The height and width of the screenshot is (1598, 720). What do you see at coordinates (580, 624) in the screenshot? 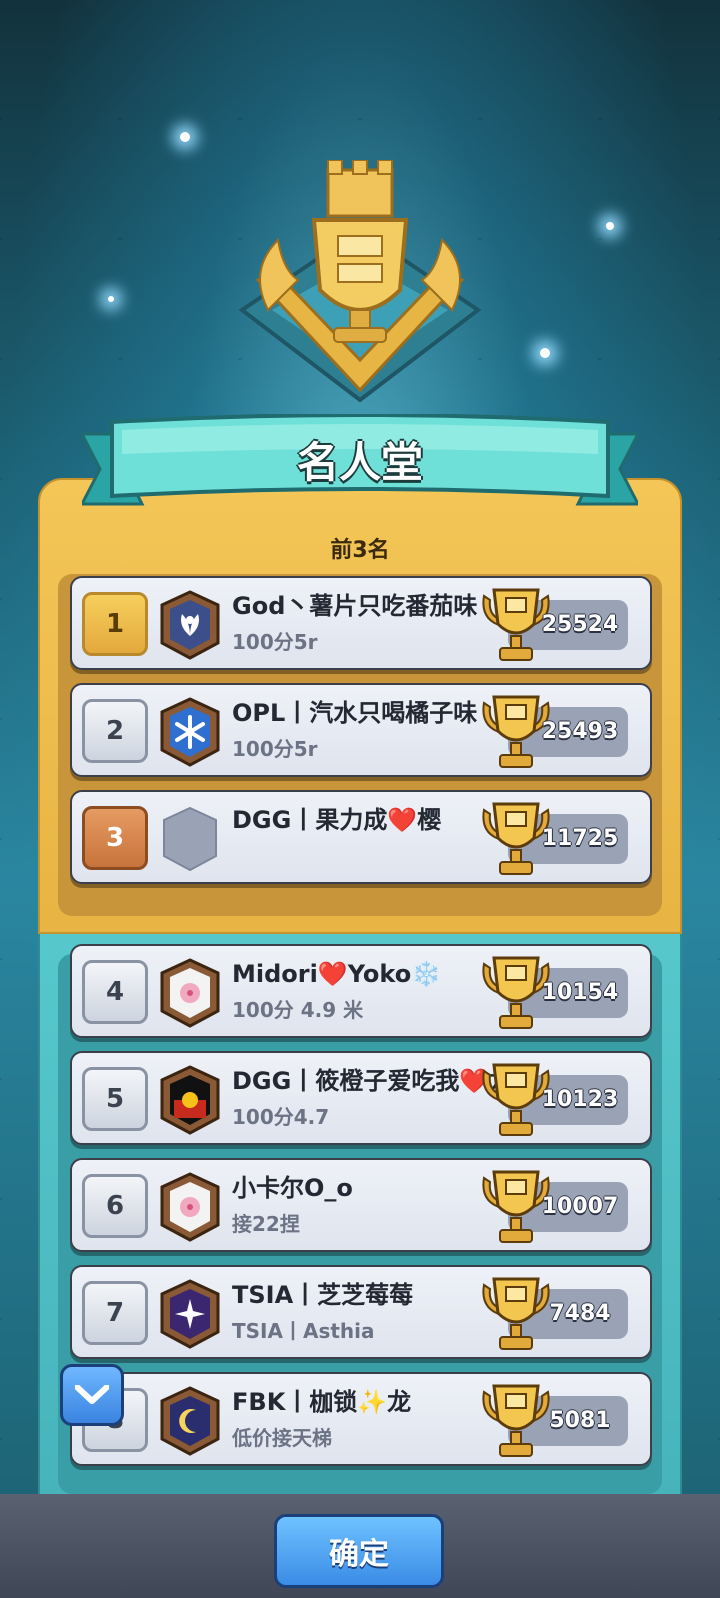
I see `trophy-count: 25524` at bounding box center [580, 624].